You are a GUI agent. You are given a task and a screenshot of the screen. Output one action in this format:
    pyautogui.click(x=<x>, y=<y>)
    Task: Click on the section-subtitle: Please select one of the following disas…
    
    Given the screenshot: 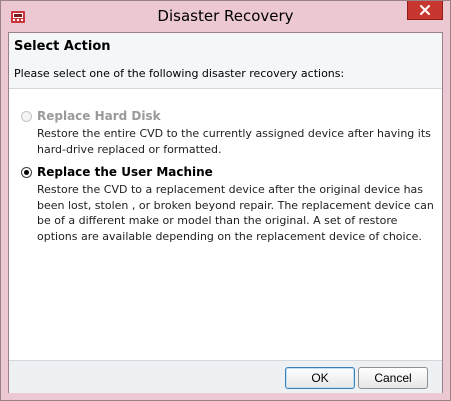 What is the action you would take?
    pyautogui.click(x=179, y=73)
    